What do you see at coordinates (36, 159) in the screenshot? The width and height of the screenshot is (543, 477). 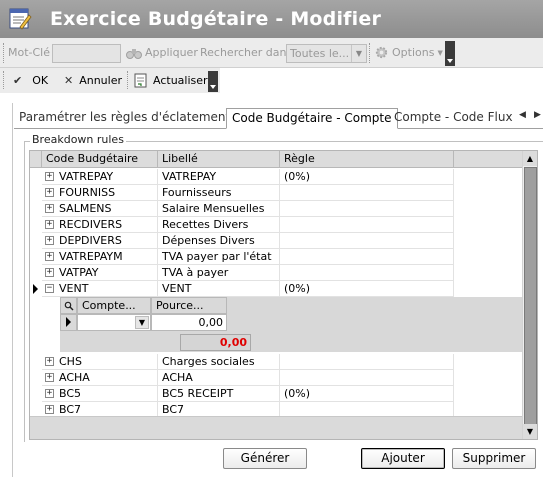 I see `grid-row-header-corner` at bounding box center [36, 159].